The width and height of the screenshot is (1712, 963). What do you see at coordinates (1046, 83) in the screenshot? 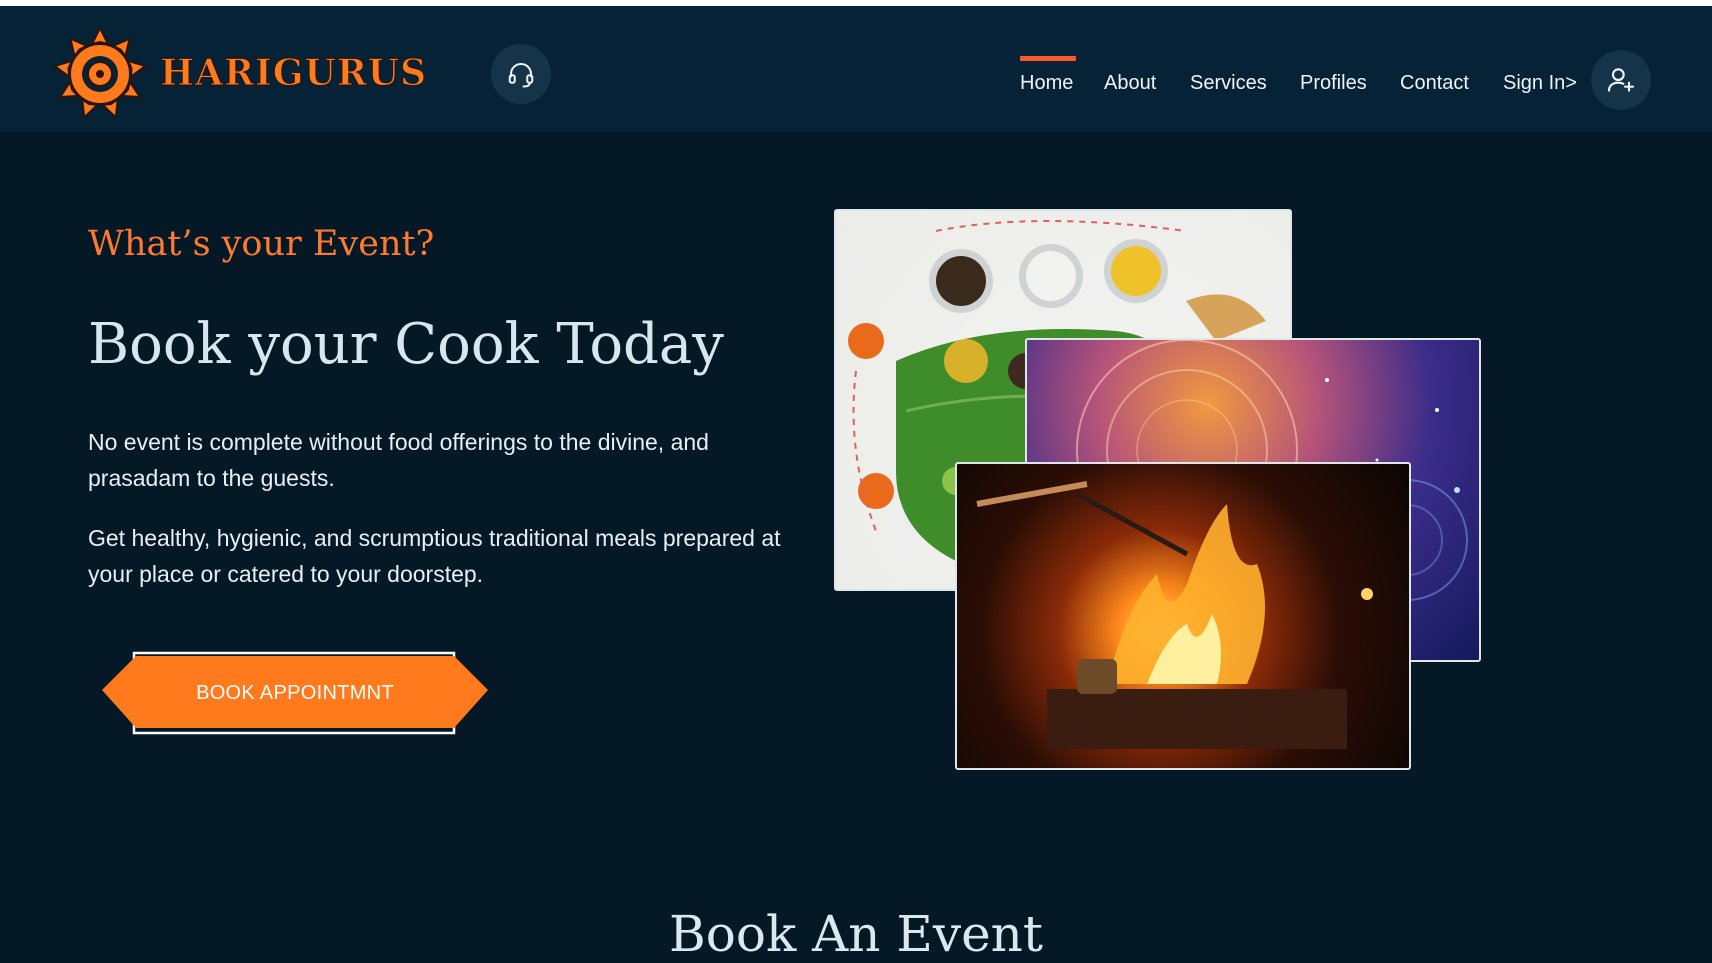
I see `nav-item-home: Home` at bounding box center [1046, 83].